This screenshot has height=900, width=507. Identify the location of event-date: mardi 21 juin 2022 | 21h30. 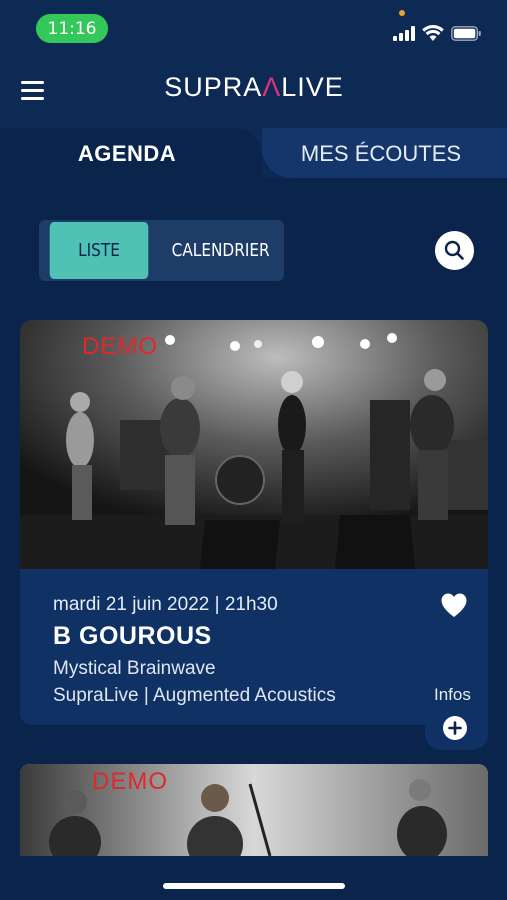
(165, 604).